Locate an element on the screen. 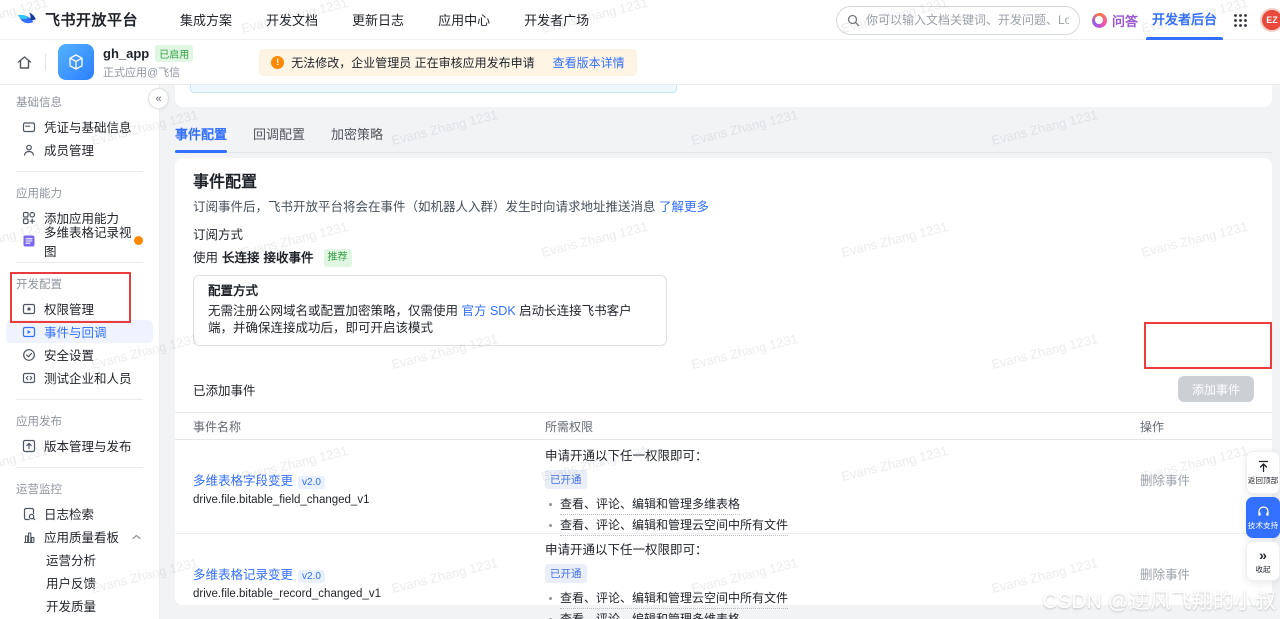  collapse-panel-label: 收起 is located at coordinates (1263, 569).